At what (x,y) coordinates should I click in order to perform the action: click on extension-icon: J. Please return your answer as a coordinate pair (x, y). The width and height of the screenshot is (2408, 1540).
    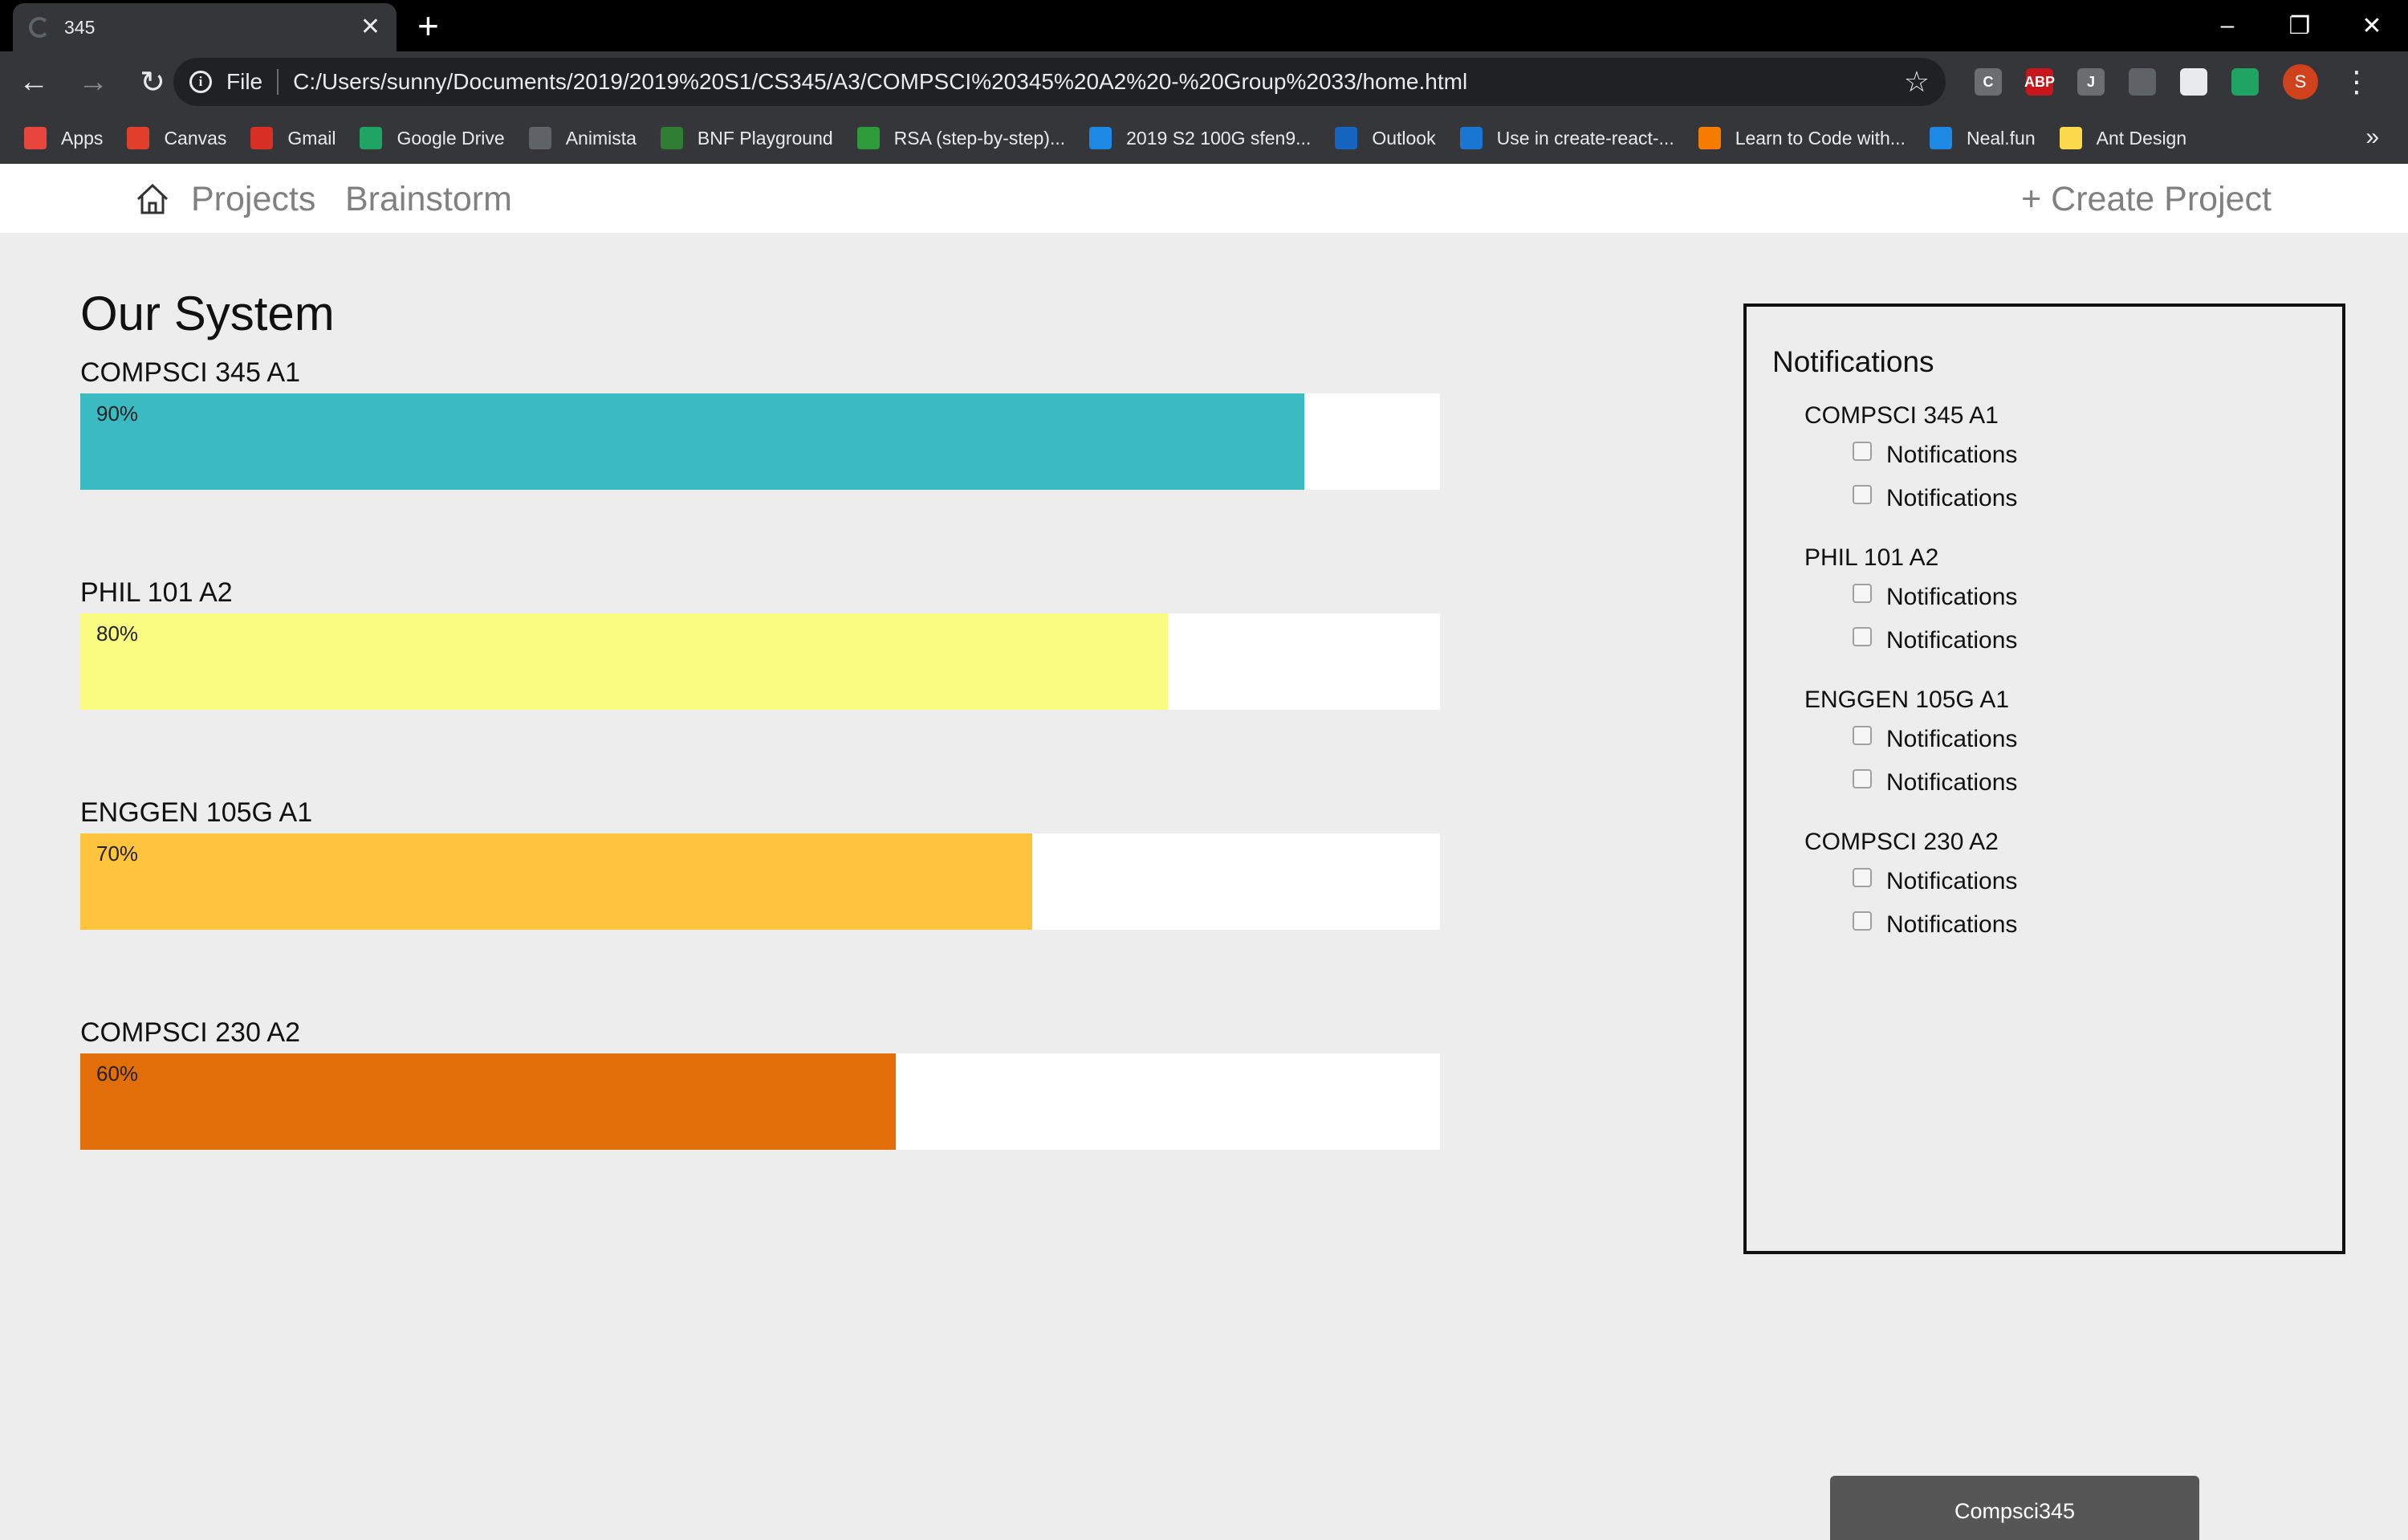
    Looking at the image, I should click on (2091, 82).